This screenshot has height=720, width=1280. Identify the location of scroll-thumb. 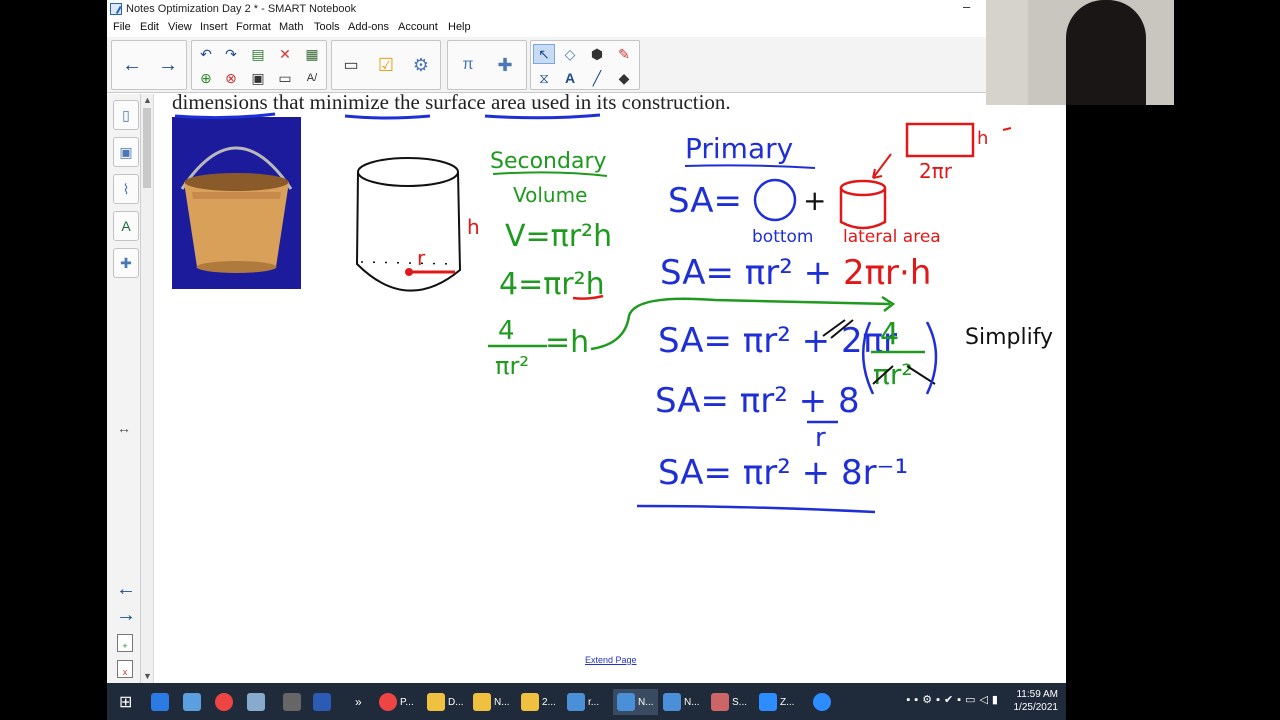
(147, 148).